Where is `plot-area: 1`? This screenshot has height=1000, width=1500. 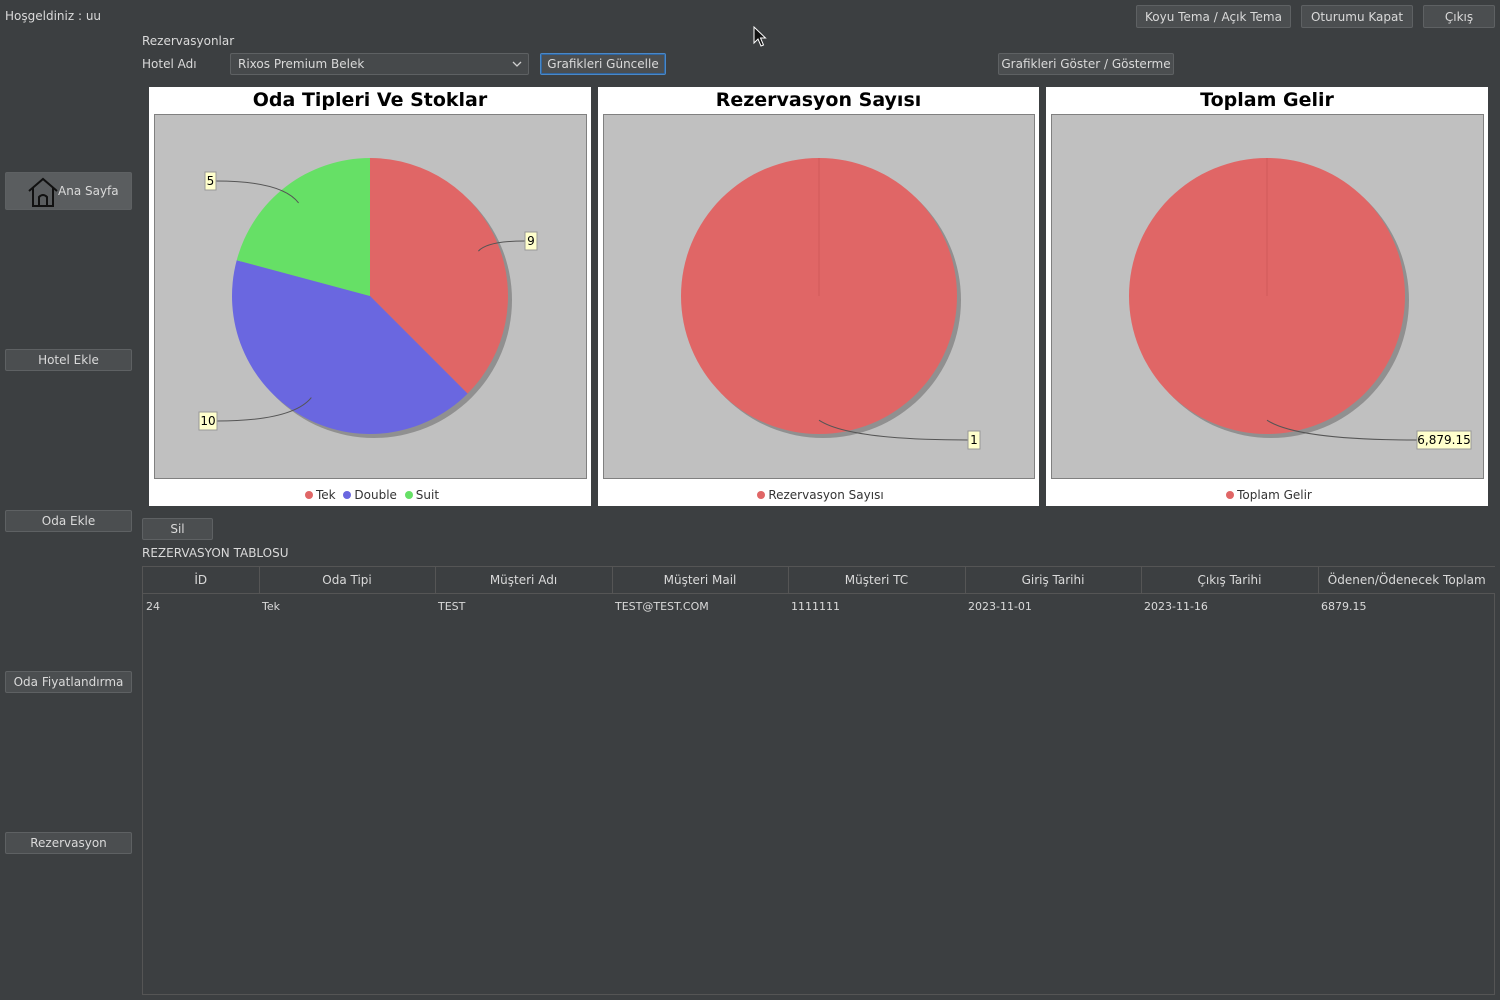
plot-area: 1 is located at coordinates (819, 296).